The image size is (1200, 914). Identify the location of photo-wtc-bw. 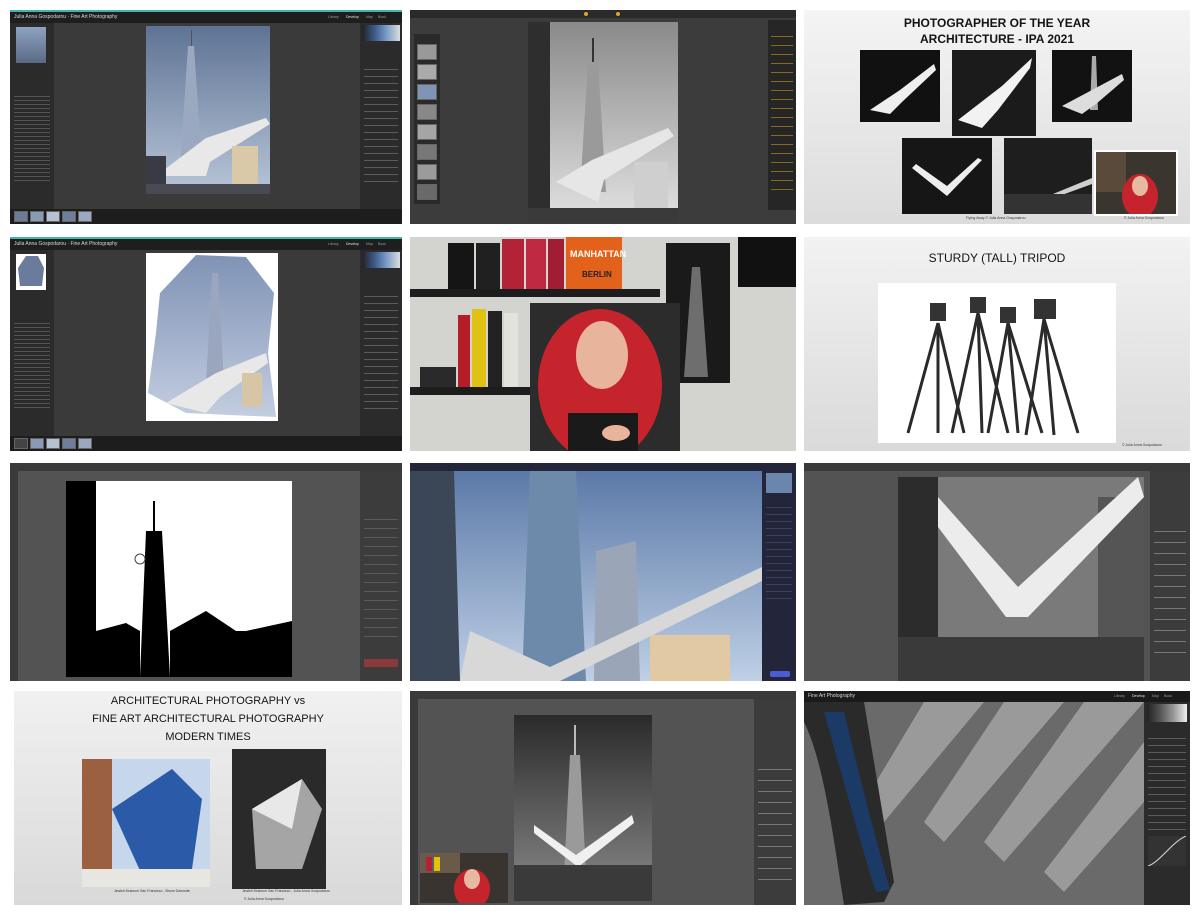
(583, 808).